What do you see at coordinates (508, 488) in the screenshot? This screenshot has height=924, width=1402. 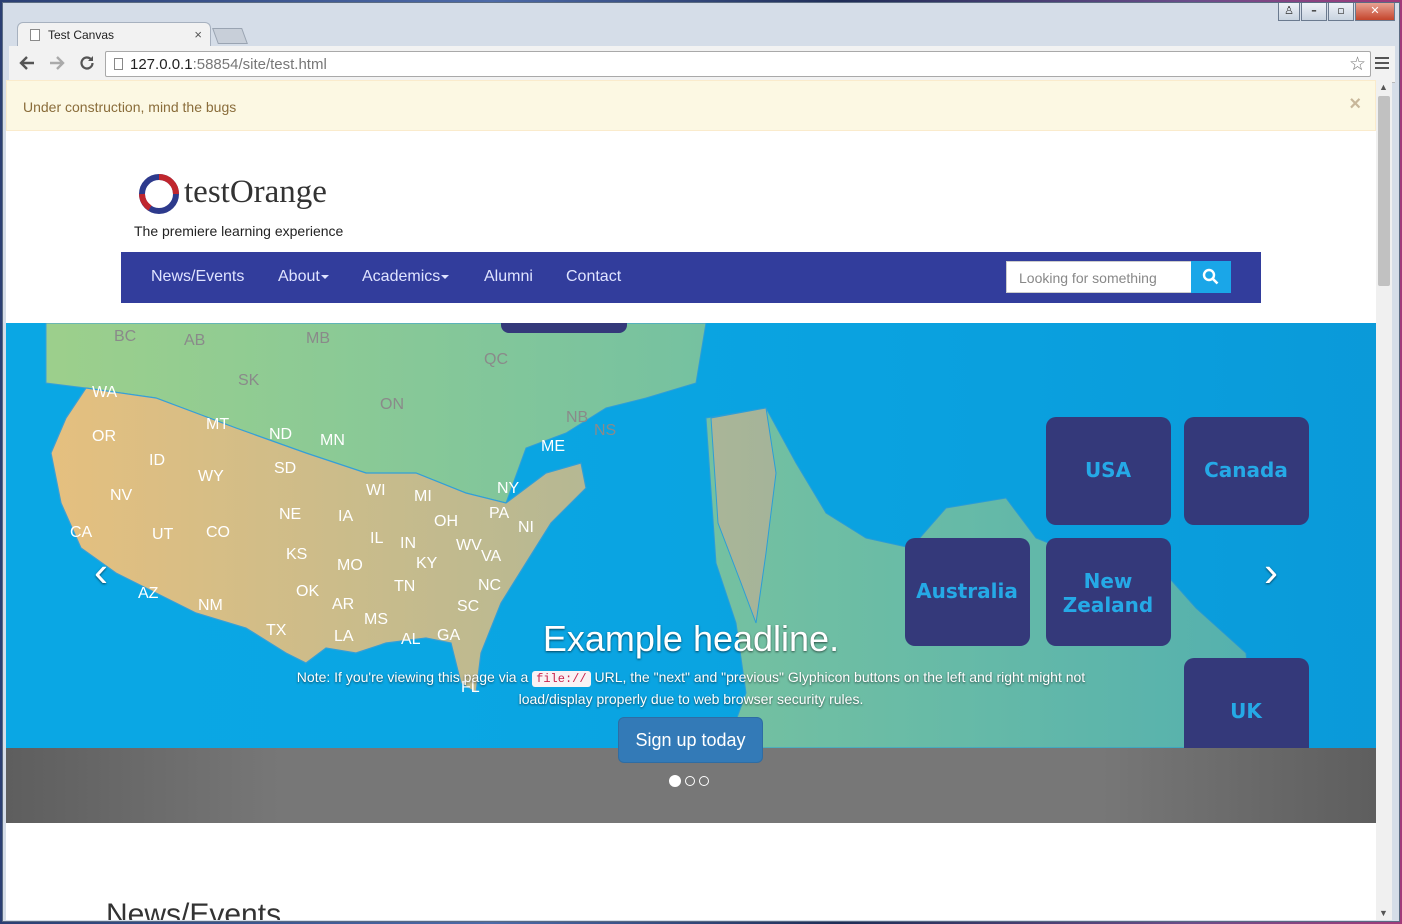 I see `svg-text: NY` at bounding box center [508, 488].